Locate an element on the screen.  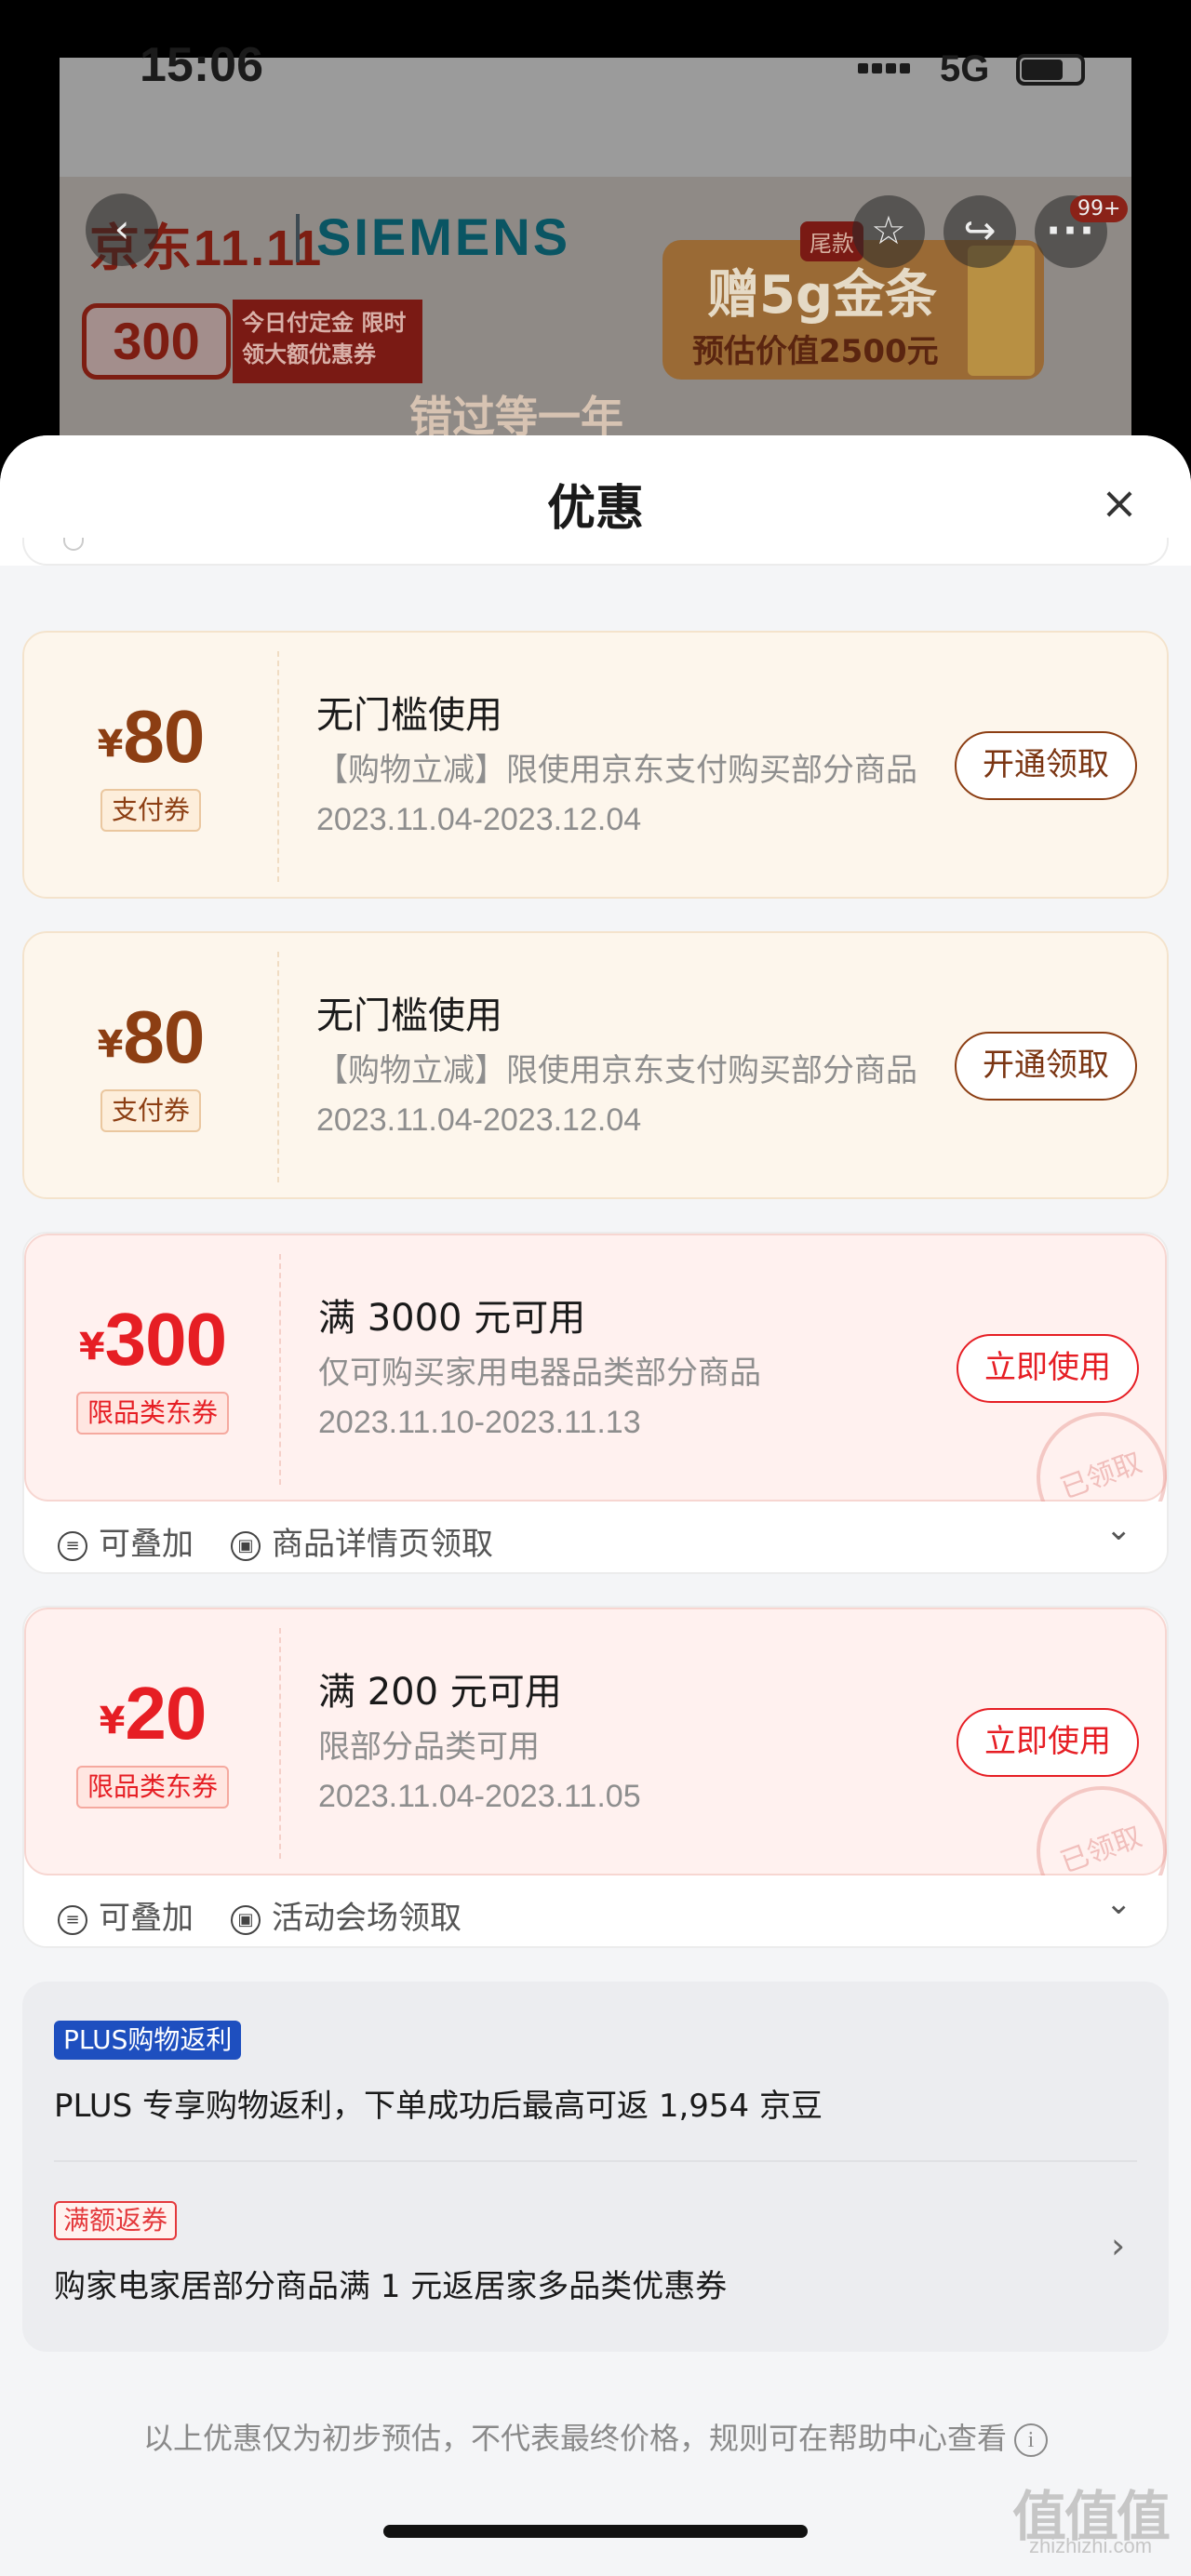
signal-icon is located at coordinates (886, 68).